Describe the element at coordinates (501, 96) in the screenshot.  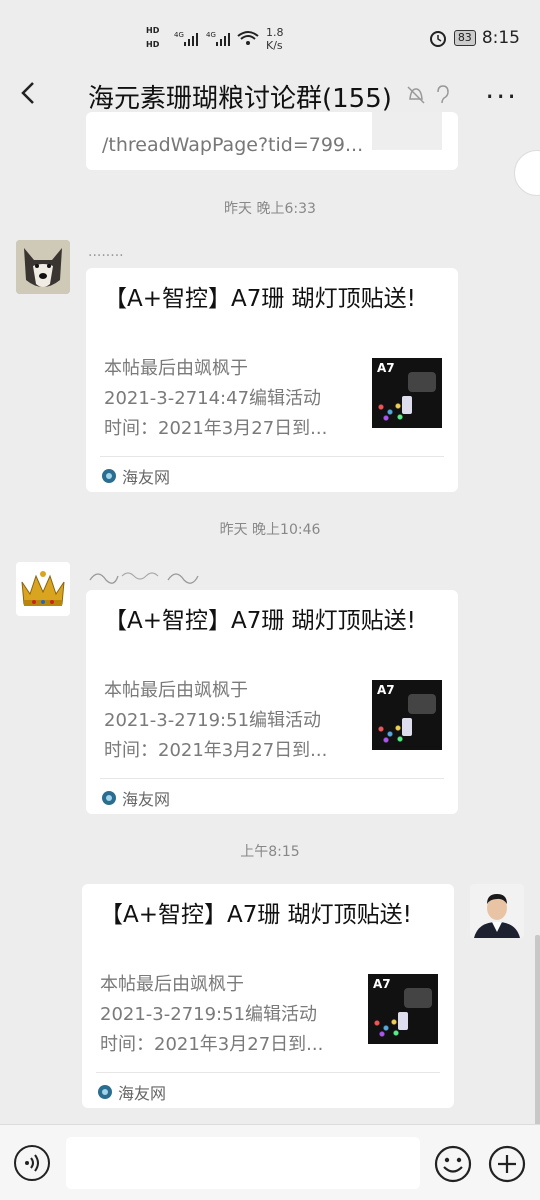
I see `more-button: ···` at that location.